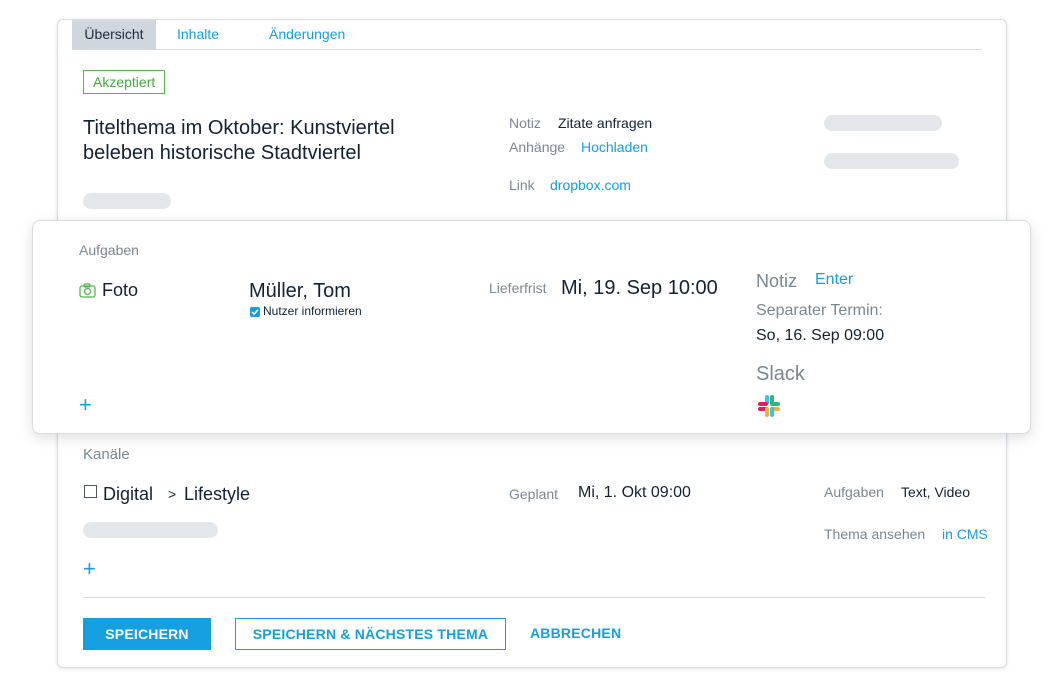 The height and width of the screenshot is (679, 1064). I want to click on channels-label: Kanäle, so click(106, 454).